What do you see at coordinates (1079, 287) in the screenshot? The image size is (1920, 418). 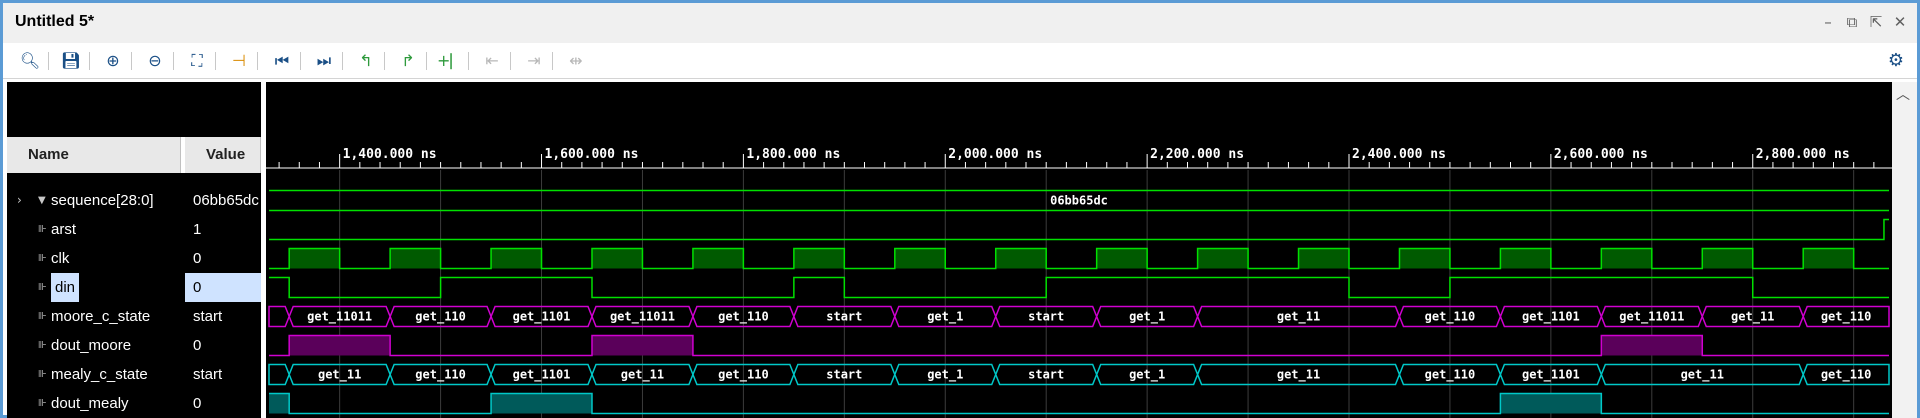 I see `din-waveform` at bounding box center [1079, 287].